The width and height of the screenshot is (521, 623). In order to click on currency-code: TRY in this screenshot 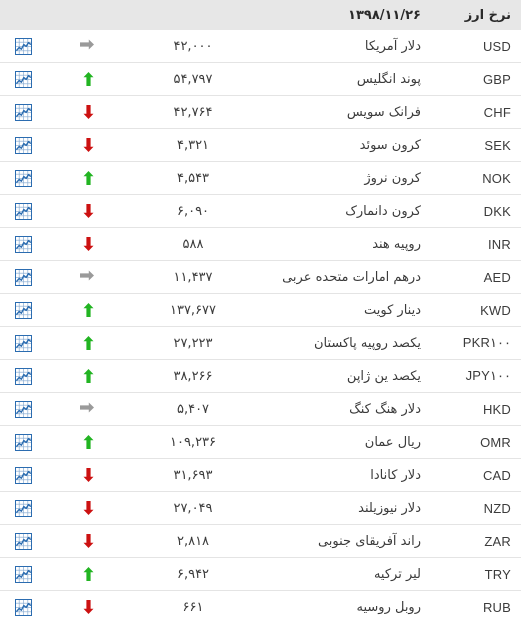, I will do `click(476, 574)`.